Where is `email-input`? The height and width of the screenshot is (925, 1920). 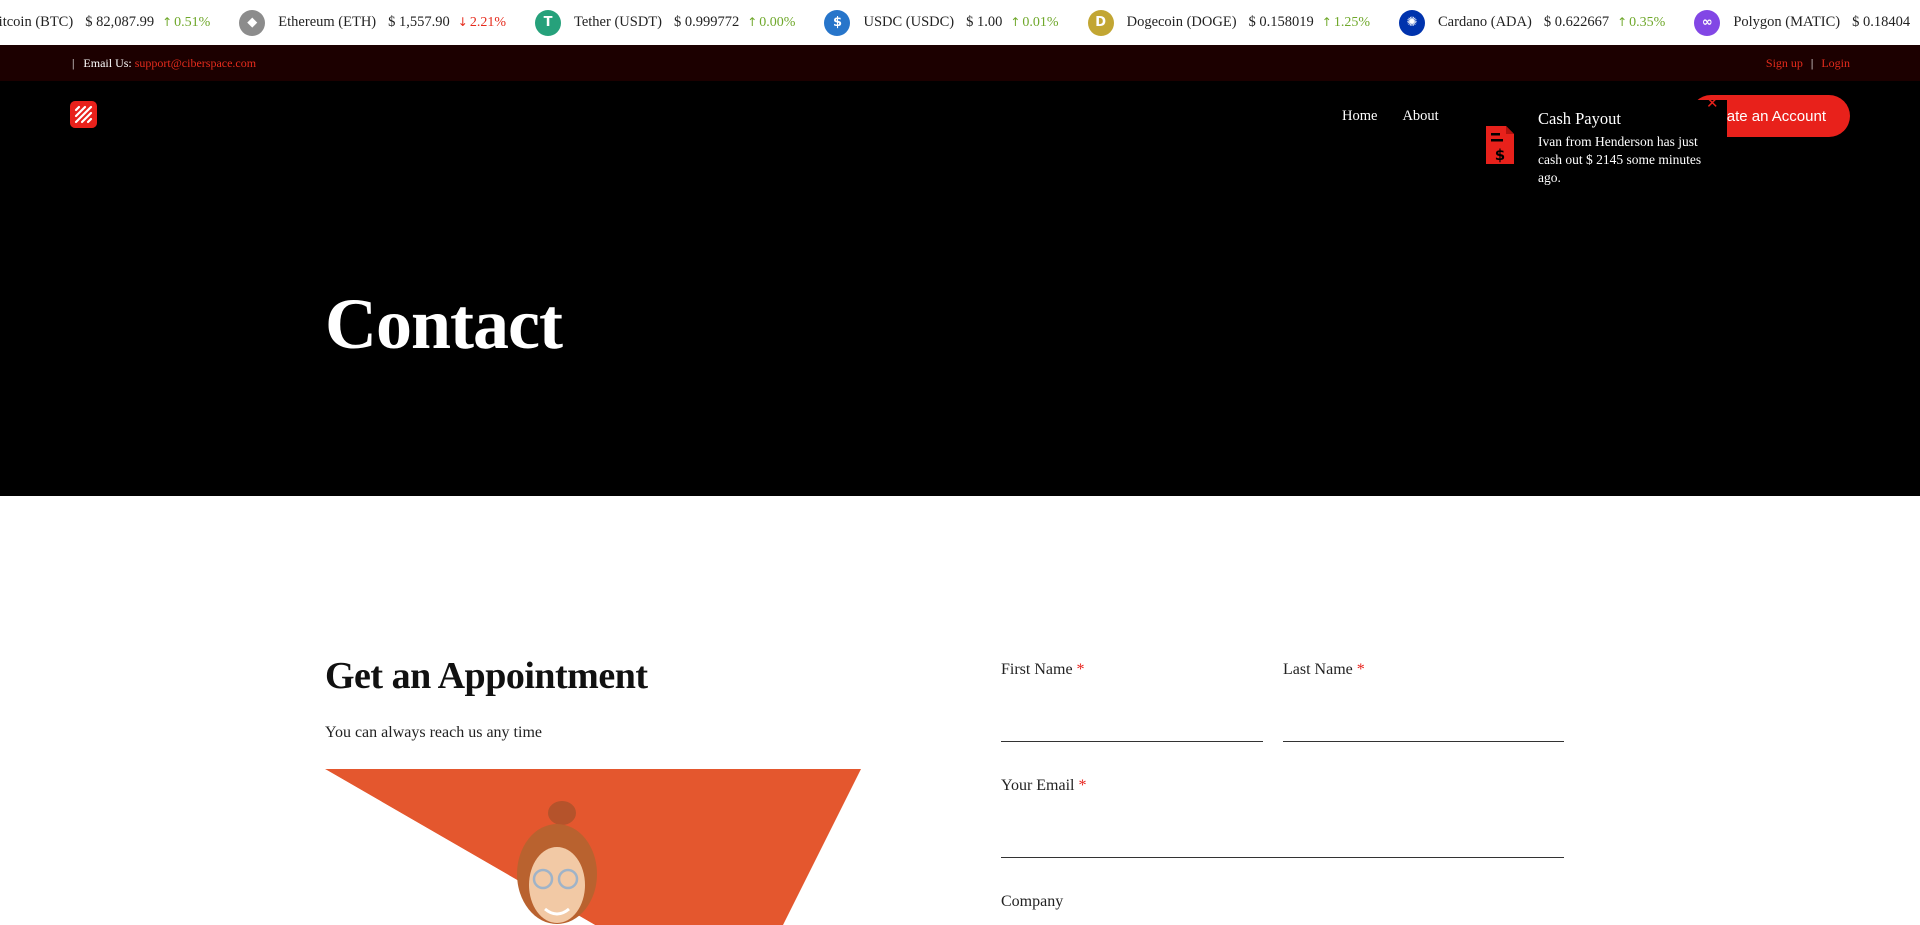
email-input is located at coordinates (1282, 836).